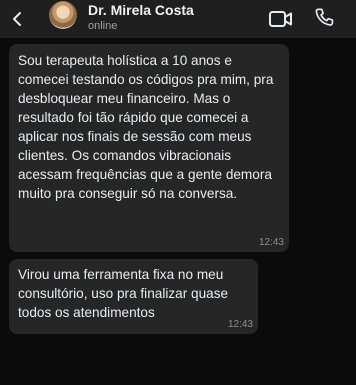 This screenshot has width=356, height=385. I want to click on contact-name: Dr. Mirela Costa, so click(141, 10).